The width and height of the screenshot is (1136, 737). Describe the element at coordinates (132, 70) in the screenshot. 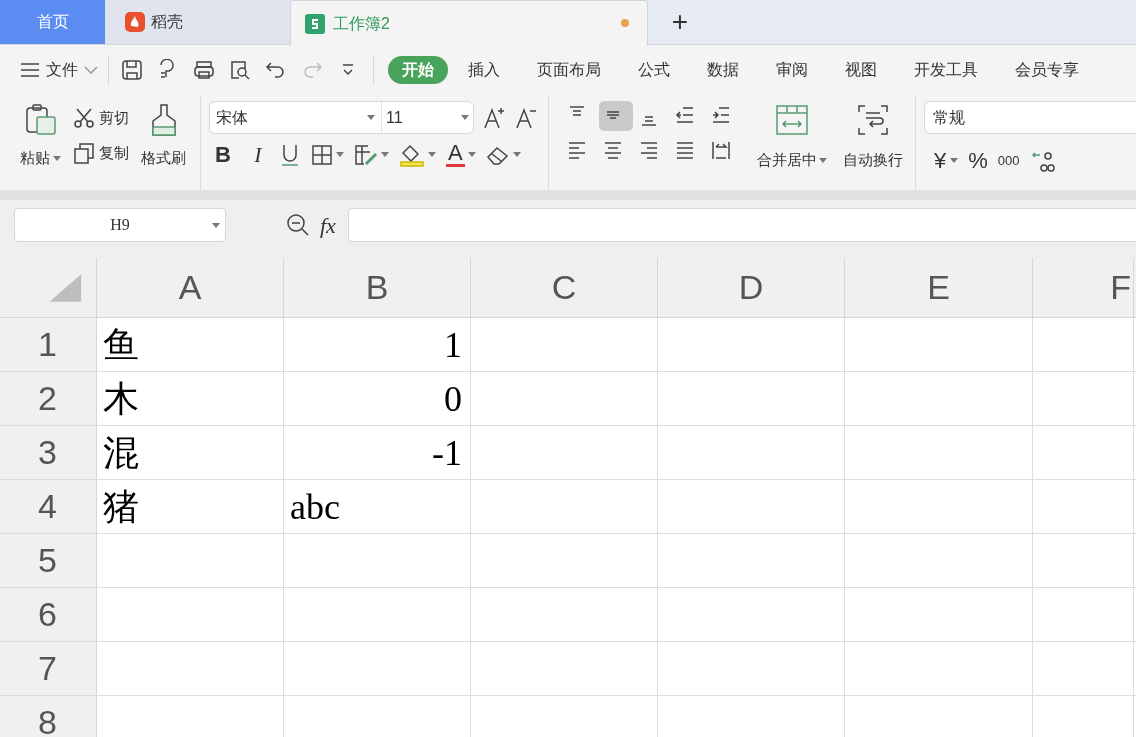

I see `save-icon` at that location.